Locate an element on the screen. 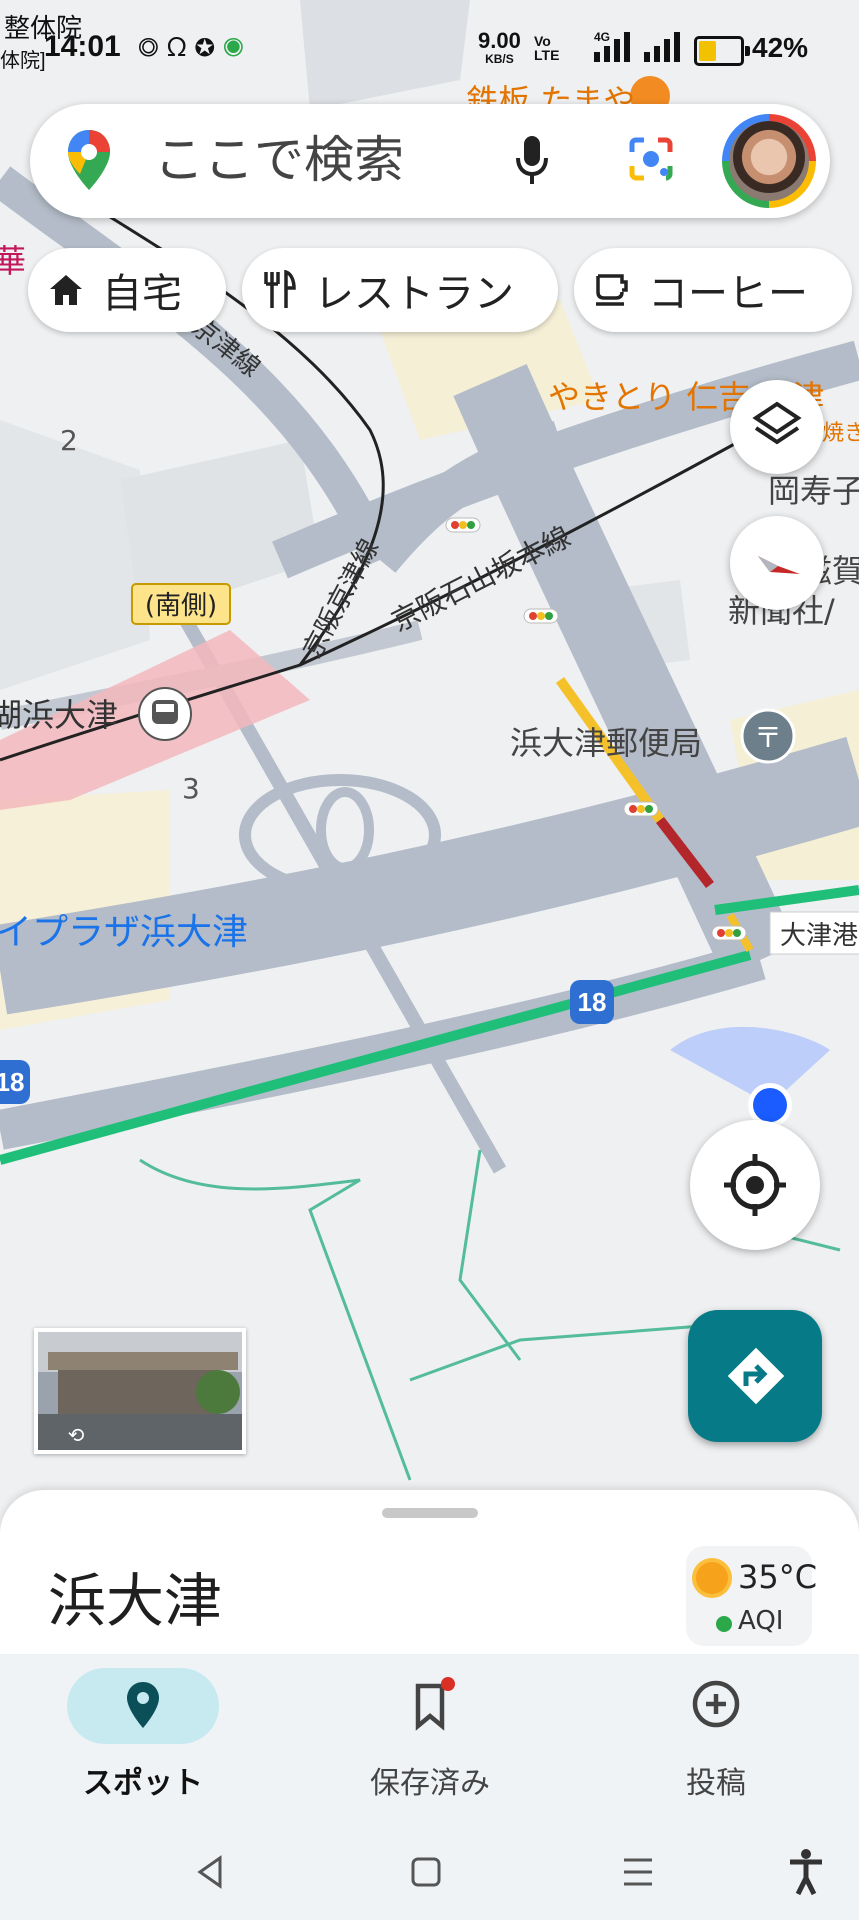 The image size is (859, 1920). chip-label: コーヒー is located at coordinates (728, 294).